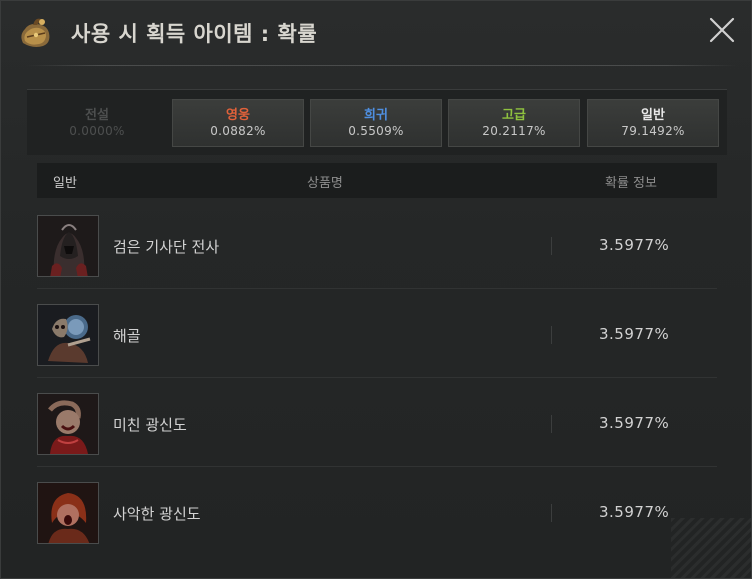 The width and height of the screenshot is (752, 579). I want to click on tab-rare: 희귀 0.5509%, so click(376, 123).